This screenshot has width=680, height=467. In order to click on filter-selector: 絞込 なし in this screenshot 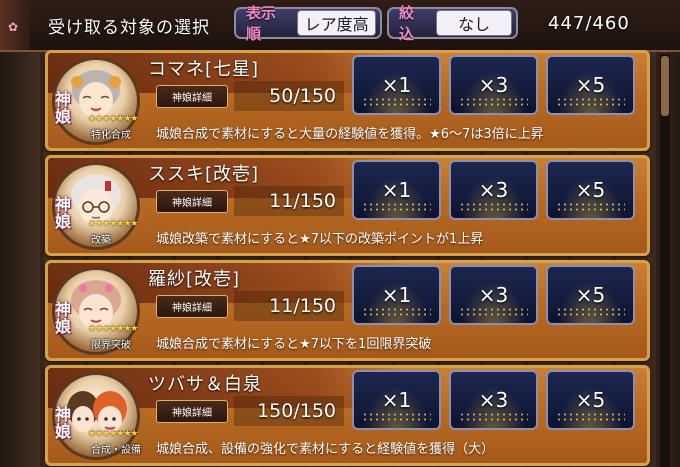, I will do `click(452, 23)`.